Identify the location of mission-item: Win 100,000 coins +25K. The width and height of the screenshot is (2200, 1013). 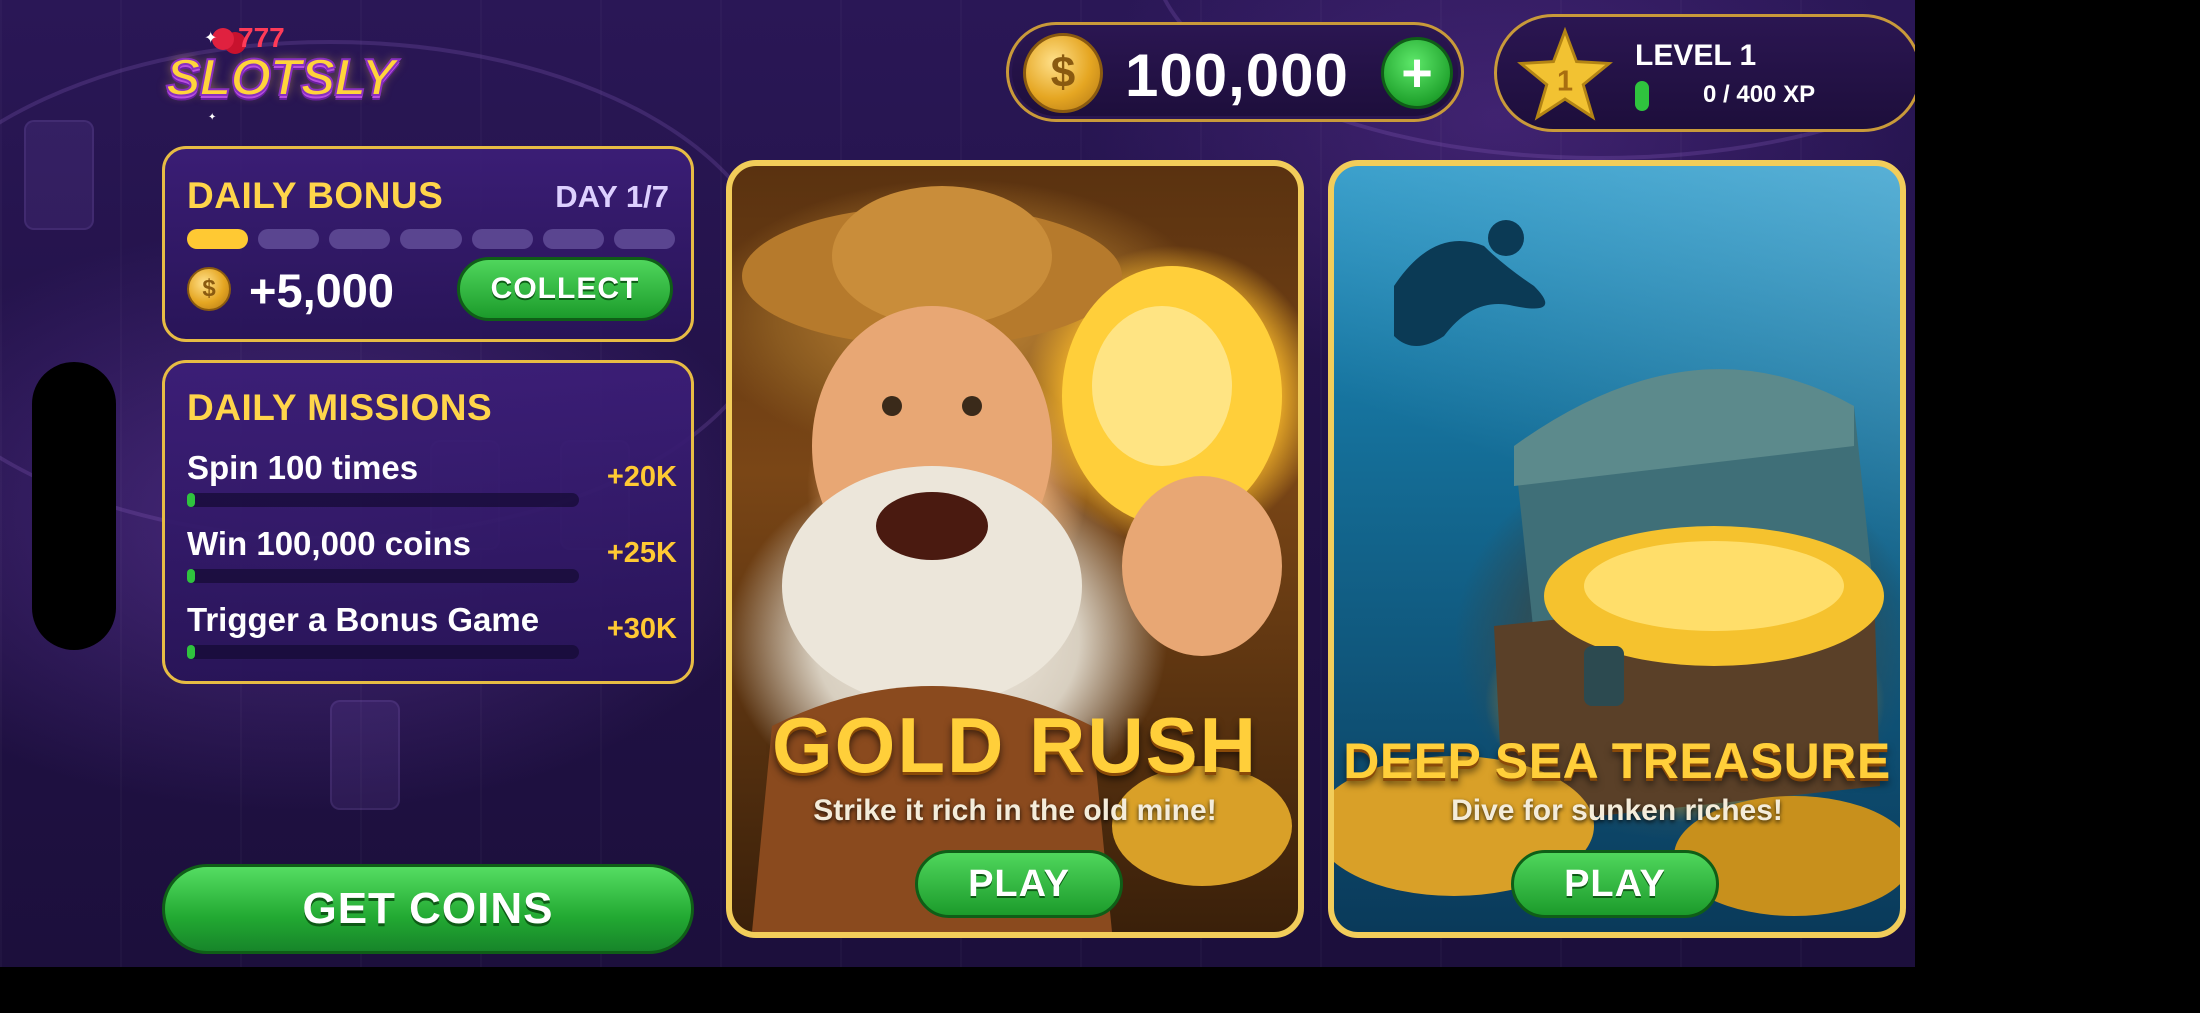
(432, 557).